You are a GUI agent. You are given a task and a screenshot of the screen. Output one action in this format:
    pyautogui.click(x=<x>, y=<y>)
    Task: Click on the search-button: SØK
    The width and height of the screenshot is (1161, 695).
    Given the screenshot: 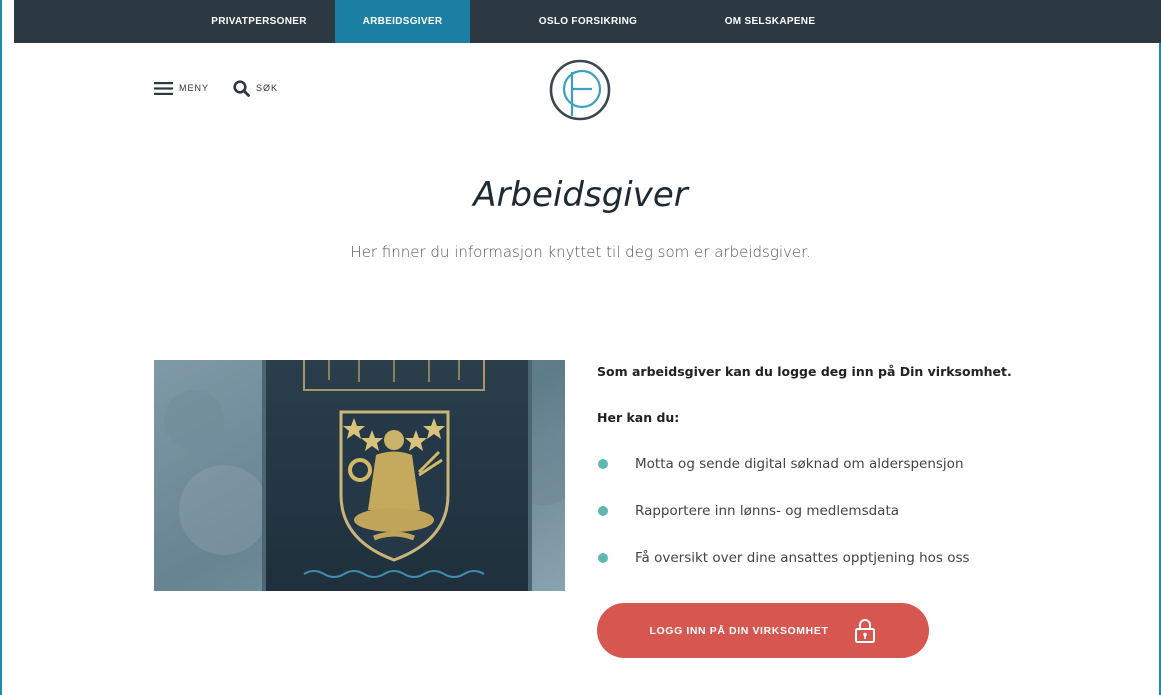 What is the action you would take?
    pyautogui.click(x=256, y=88)
    